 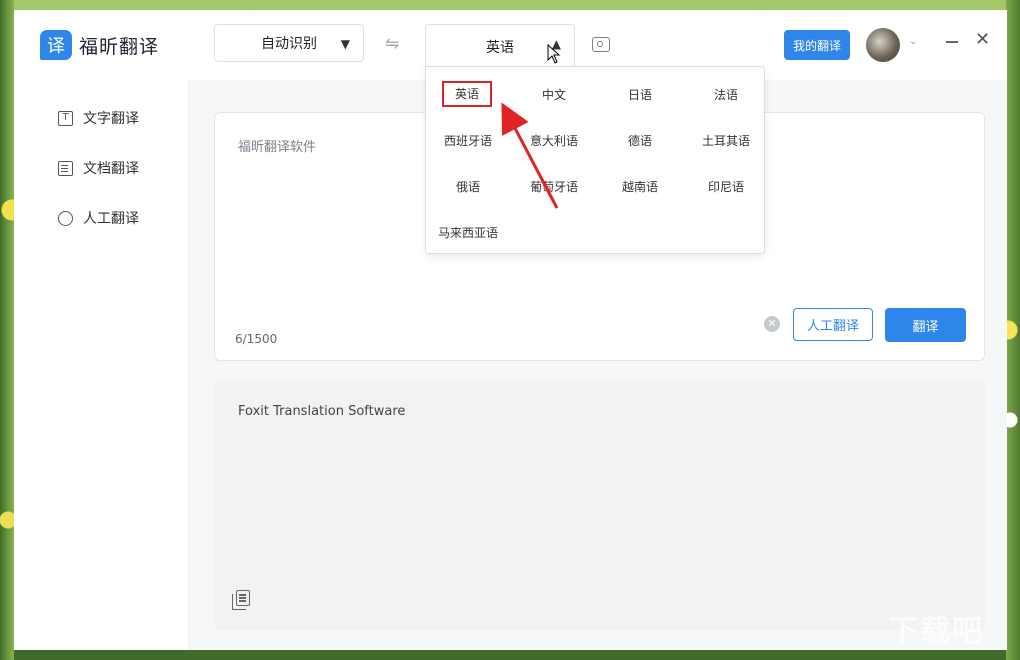 What do you see at coordinates (111, 219) in the screenshot?
I see `sidebar-item-label: 人工翻译` at bounding box center [111, 219].